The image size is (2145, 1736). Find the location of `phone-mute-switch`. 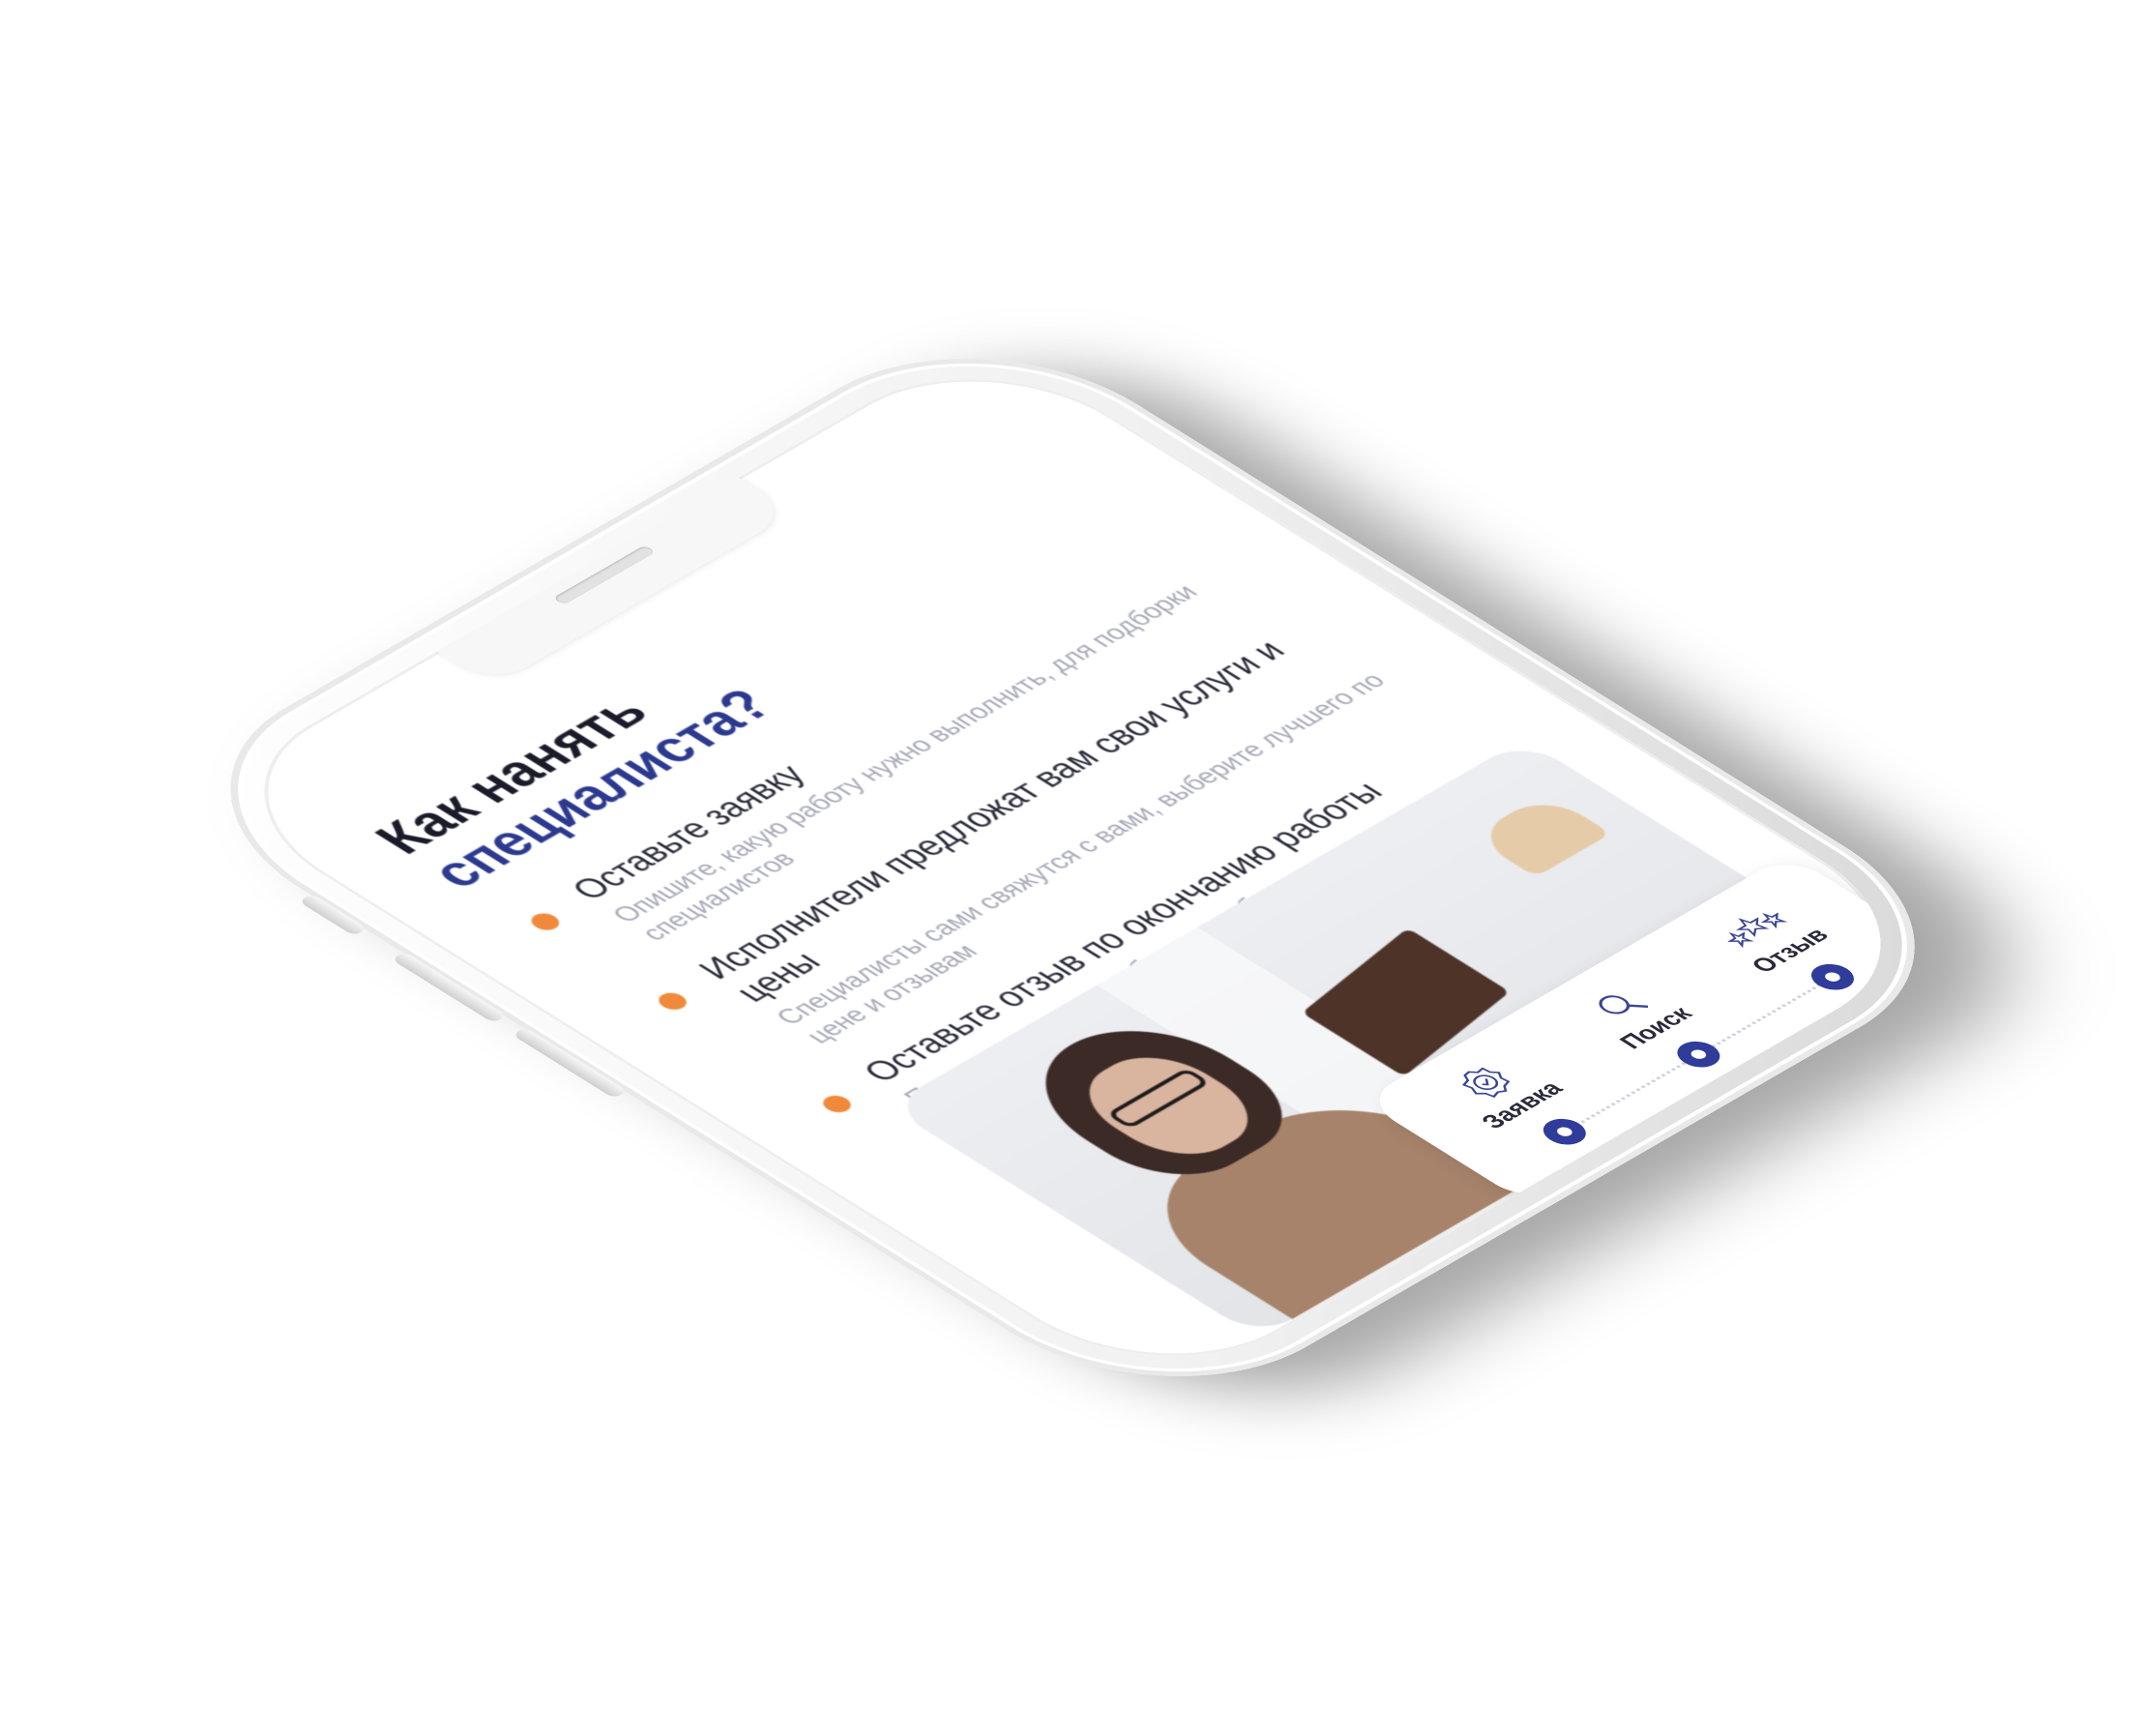

phone-mute-switch is located at coordinates (332, 914).